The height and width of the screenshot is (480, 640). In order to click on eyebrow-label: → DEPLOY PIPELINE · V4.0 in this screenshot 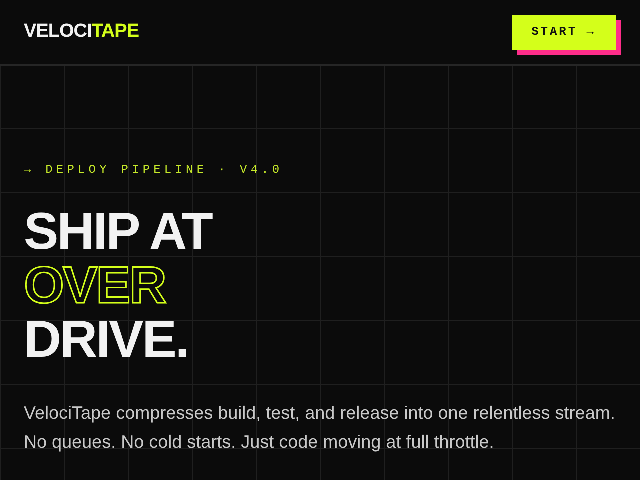, I will do `click(154, 170)`.